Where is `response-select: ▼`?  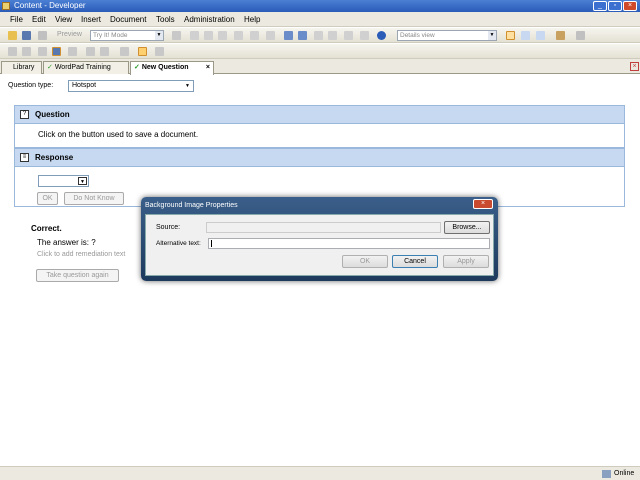
response-select: ▼ is located at coordinates (63, 181).